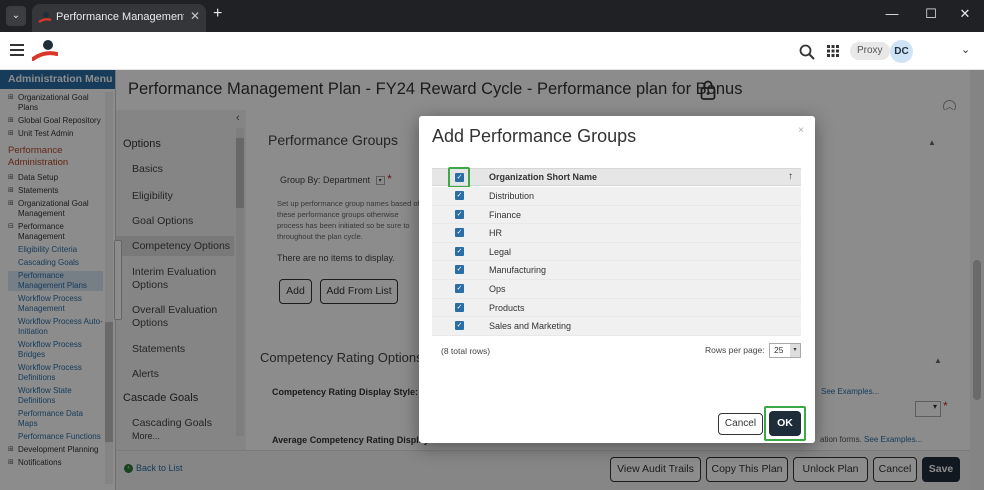 The image size is (984, 490). Describe the element at coordinates (492, 51) in the screenshot. I see `app-header: Proxy DC ⌄` at that location.